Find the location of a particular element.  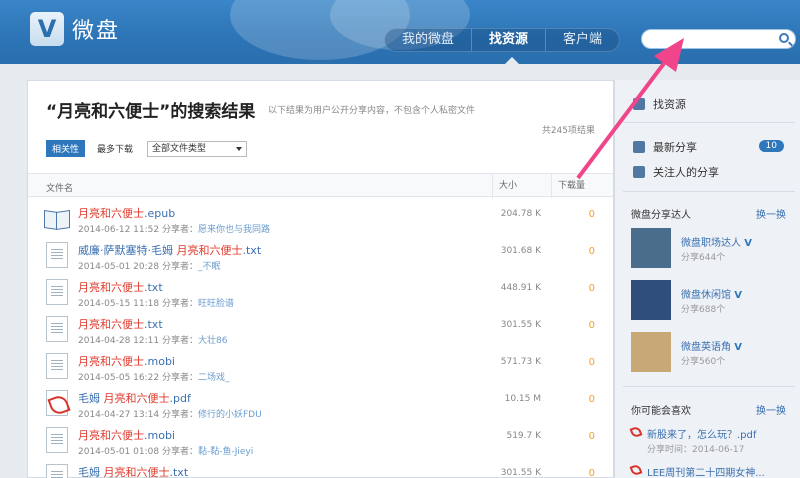

result-count: 共245项结果 is located at coordinates (568, 131).